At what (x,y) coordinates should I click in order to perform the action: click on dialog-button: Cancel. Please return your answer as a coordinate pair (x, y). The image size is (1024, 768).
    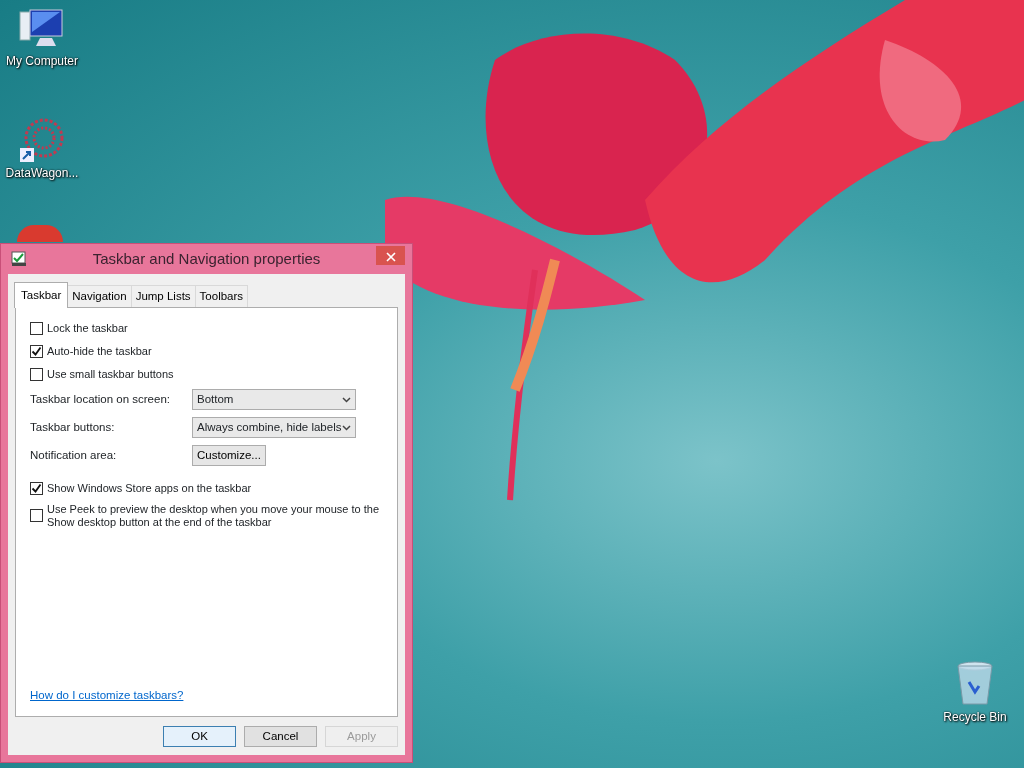
    Looking at the image, I should click on (280, 736).